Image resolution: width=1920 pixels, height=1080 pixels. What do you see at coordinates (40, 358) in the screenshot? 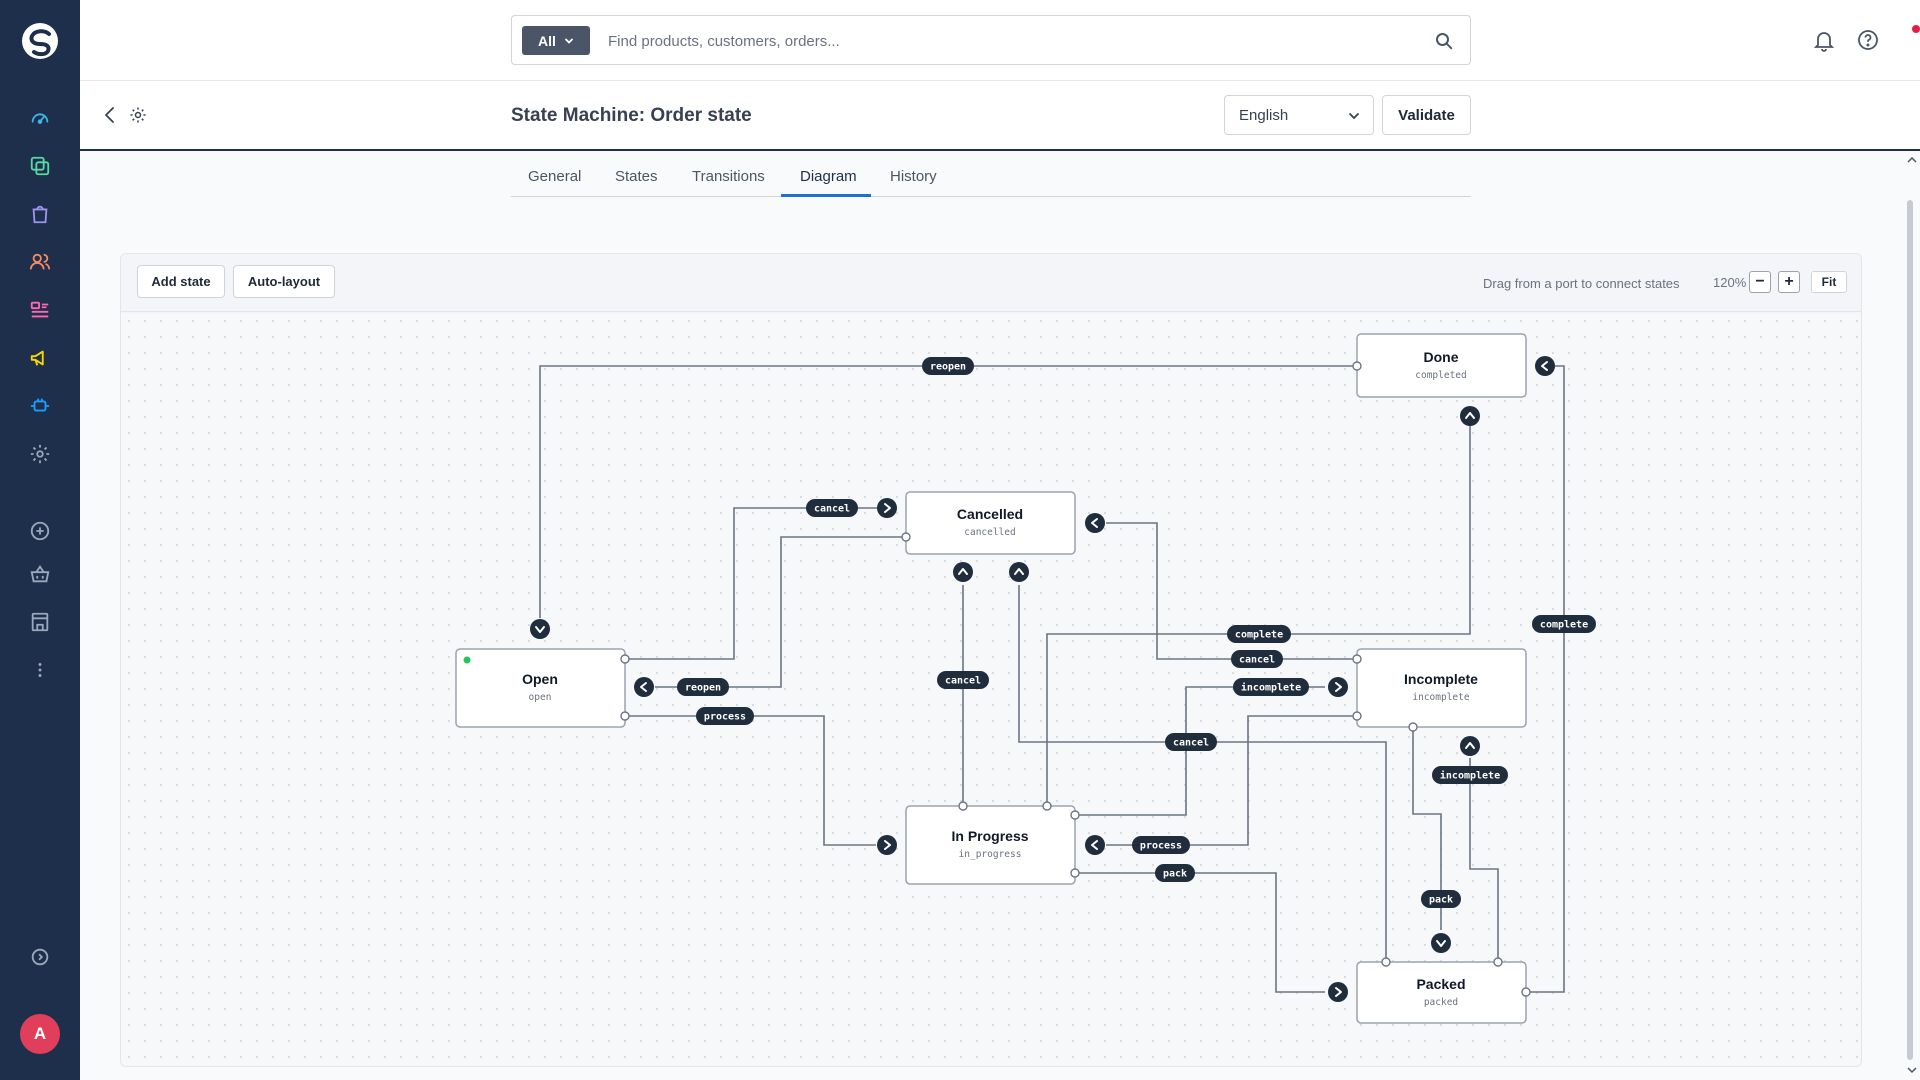
I see `marketing-icon` at bounding box center [40, 358].